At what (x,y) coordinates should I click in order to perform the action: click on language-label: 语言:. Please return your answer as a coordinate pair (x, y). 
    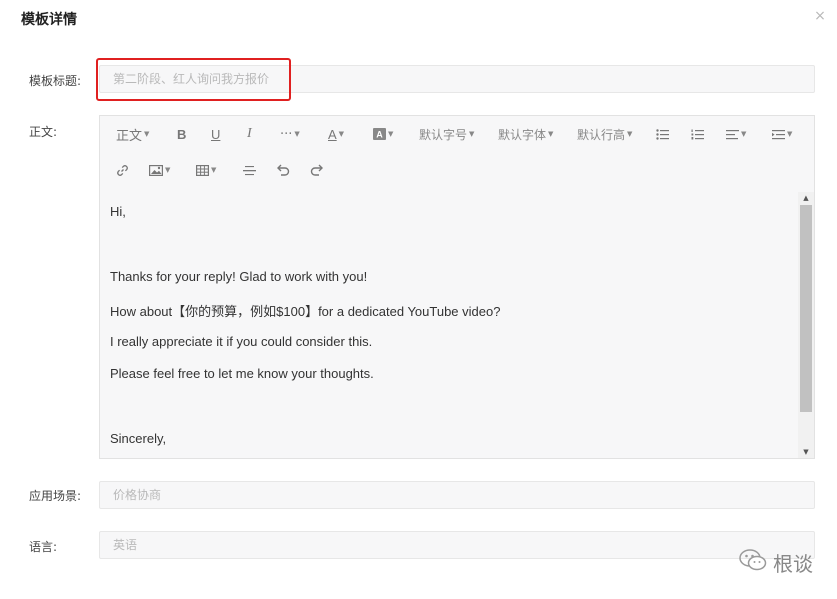
    Looking at the image, I should click on (43, 547).